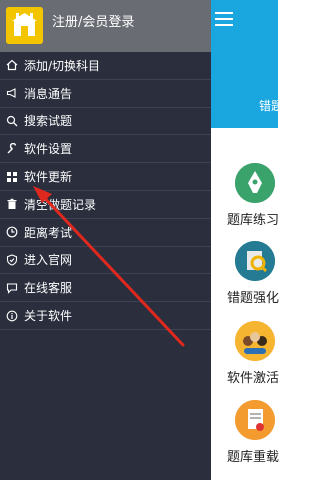  I want to click on app-logo-icon, so click(24, 25).